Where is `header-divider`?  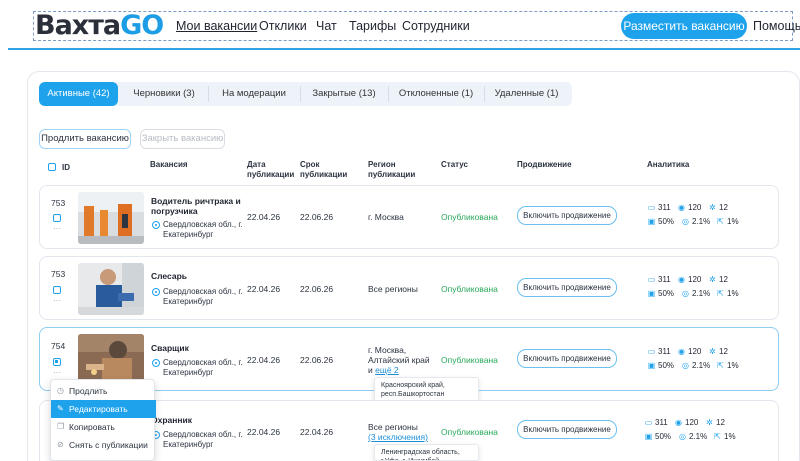 header-divider is located at coordinates (404, 49).